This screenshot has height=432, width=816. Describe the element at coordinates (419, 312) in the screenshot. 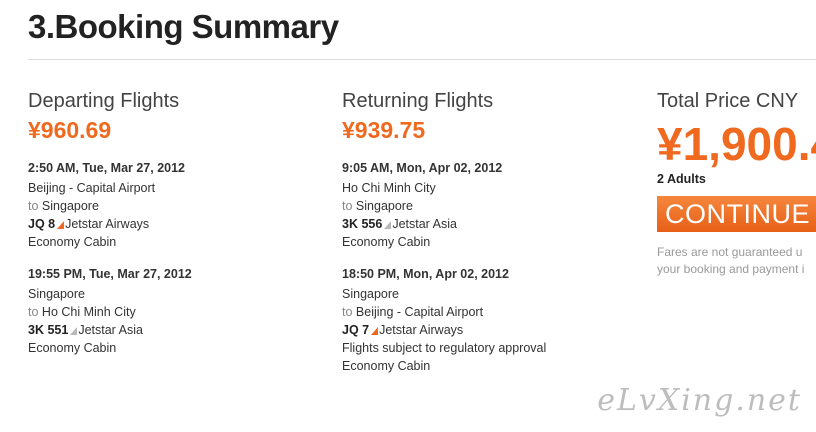

I see `segment-destination: Beijing - Capital Airport` at that location.